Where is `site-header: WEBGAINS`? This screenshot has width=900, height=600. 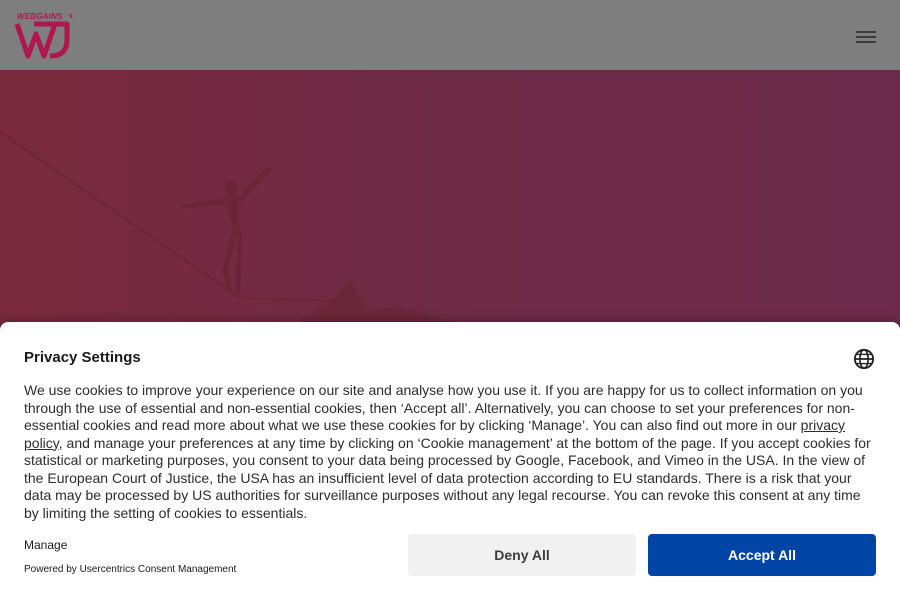 site-header: WEBGAINS is located at coordinates (450, 35).